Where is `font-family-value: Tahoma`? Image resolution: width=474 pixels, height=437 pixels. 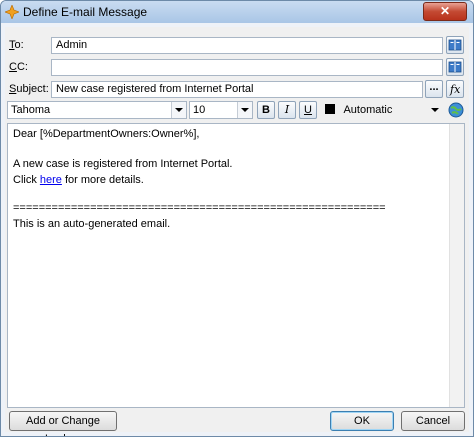
font-family-value: Tahoma is located at coordinates (31, 110).